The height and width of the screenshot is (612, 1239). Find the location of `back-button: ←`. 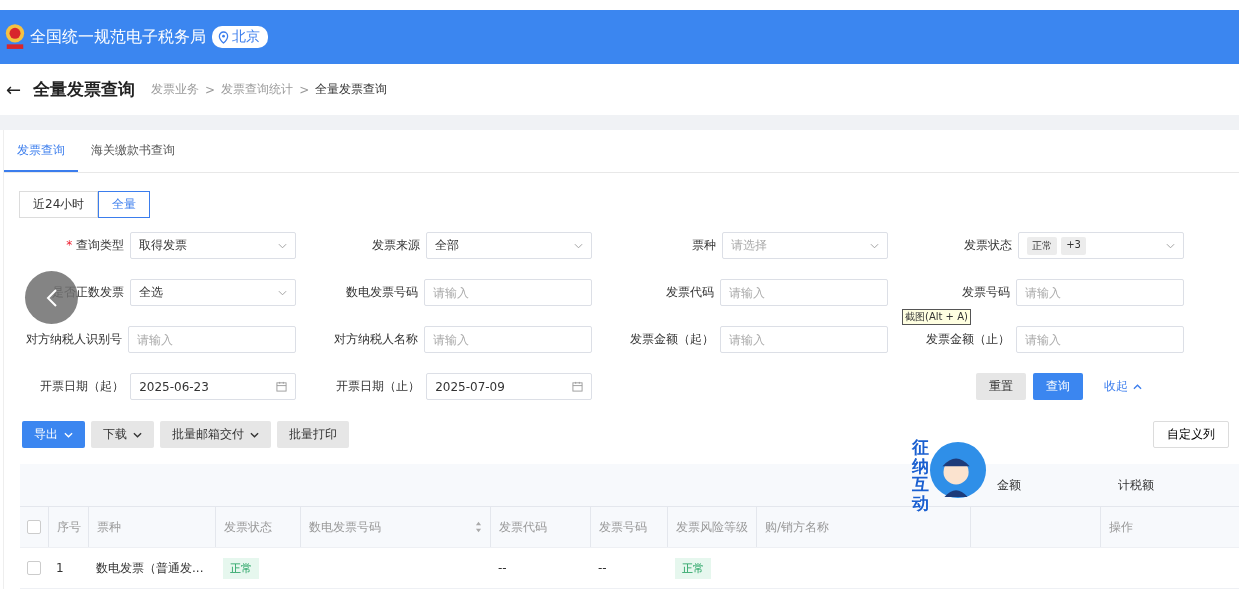

back-button: ← is located at coordinates (14, 89).